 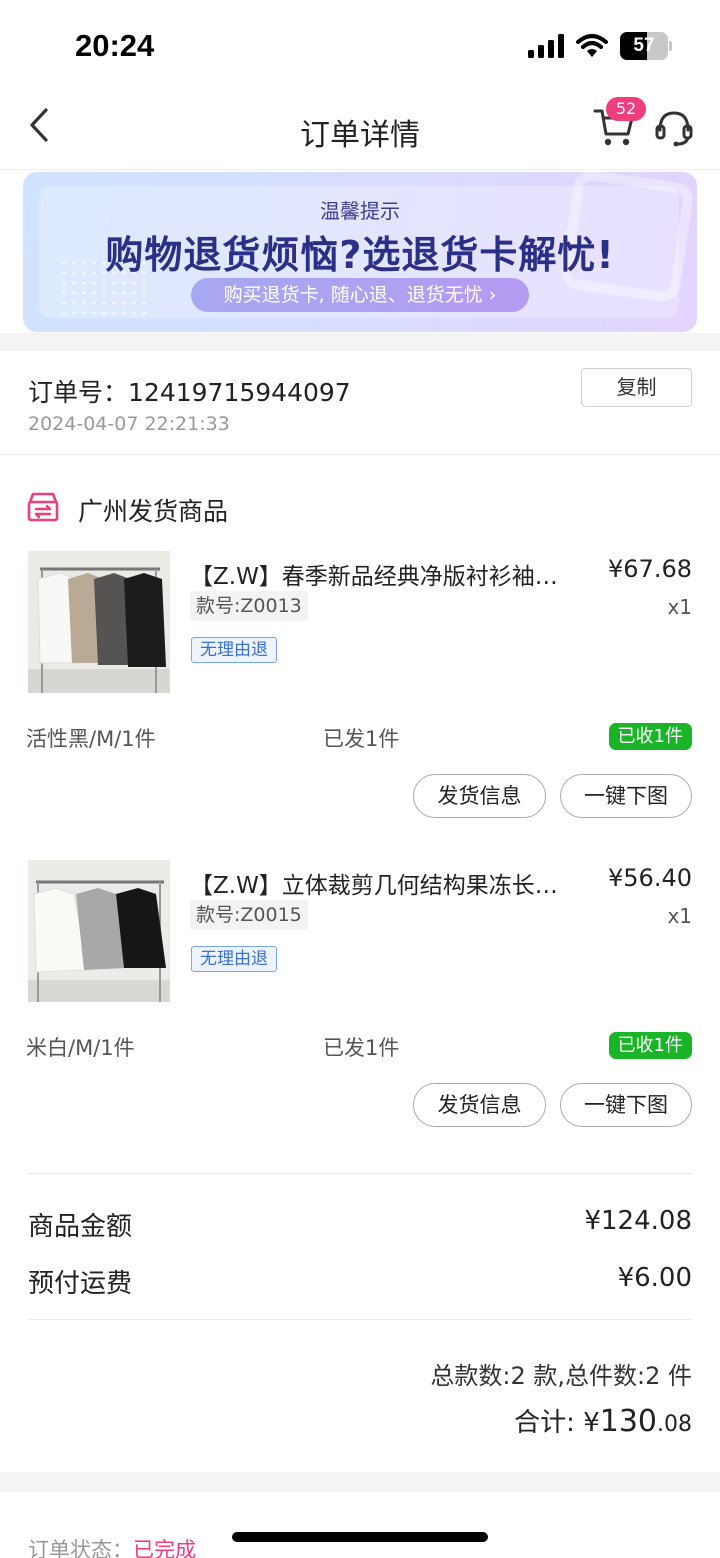 I want to click on order-number: 订单号：12419715944097, so click(x=189, y=391).